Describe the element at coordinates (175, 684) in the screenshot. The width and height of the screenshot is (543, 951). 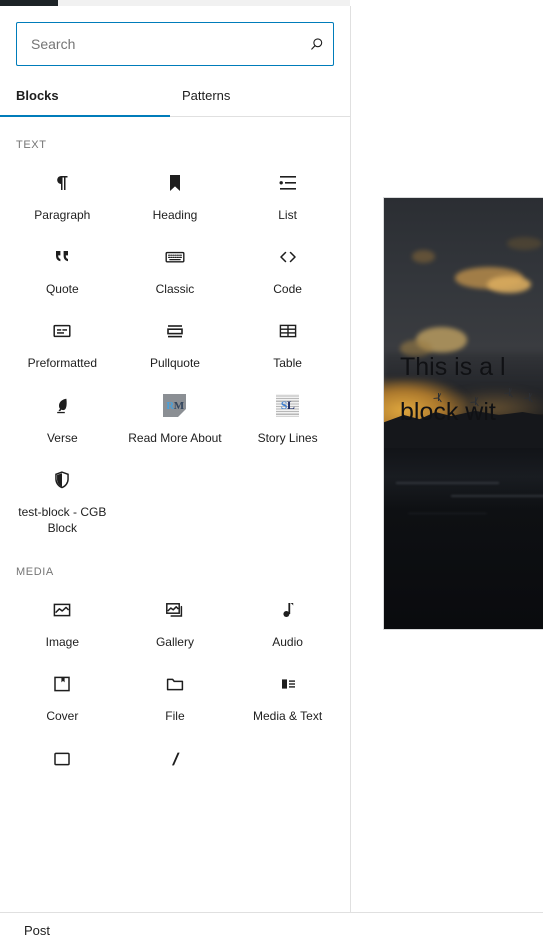
I see `file-folder-icon` at that location.